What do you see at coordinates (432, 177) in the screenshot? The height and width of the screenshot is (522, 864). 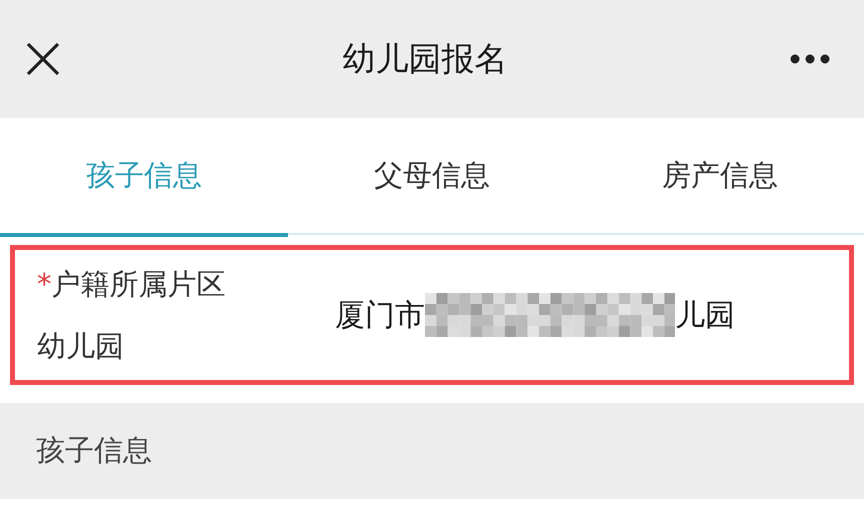 I see `tab: 父母信息` at bounding box center [432, 177].